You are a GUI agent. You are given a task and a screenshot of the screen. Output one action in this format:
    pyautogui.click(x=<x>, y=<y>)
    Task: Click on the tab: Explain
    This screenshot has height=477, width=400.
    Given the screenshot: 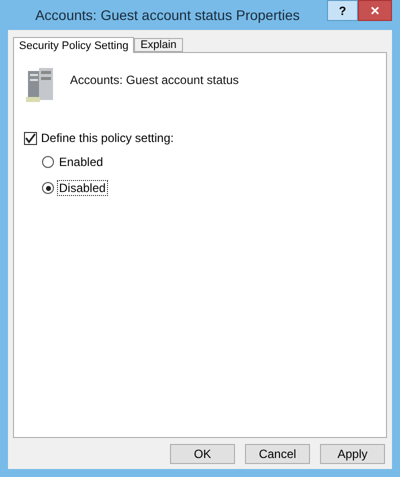 What is the action you would take?
    pyautogui.click(x=158, y=45)
    